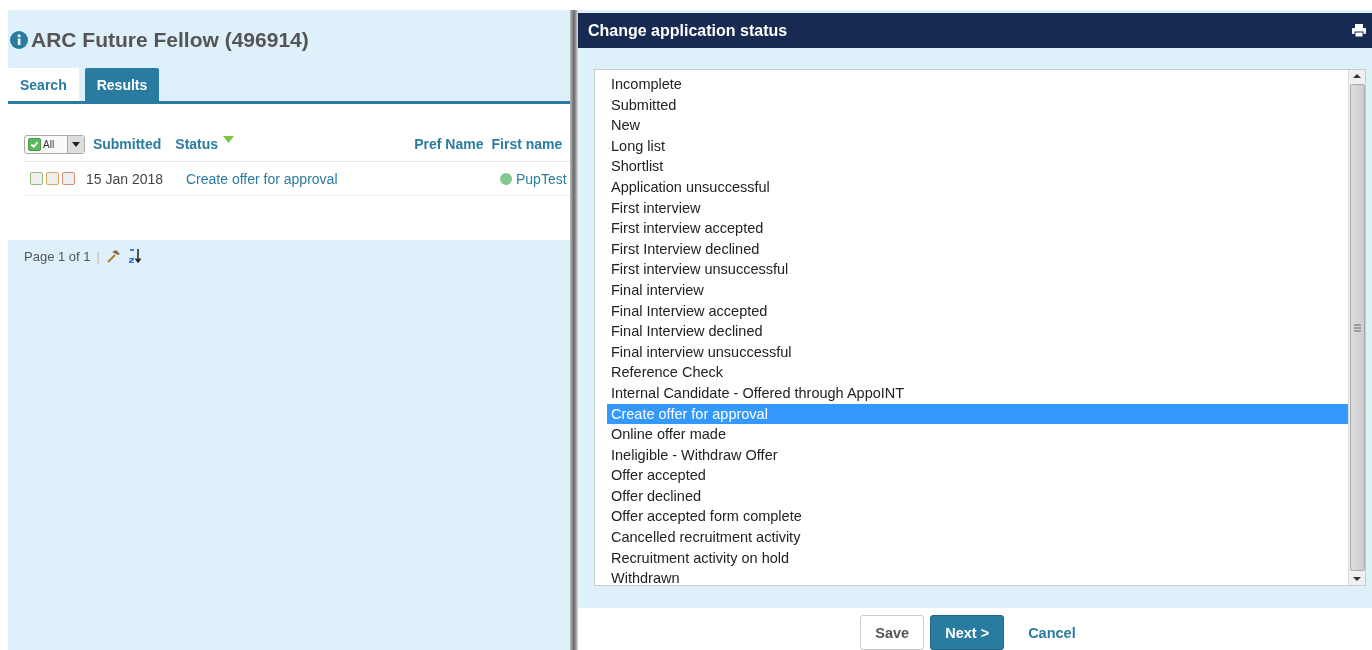 The width and height of the screenshot is (1372, 650). Describe the element at coordinates (977, 434) in the screenshot. I see `list-option: Online offer made` at that location.